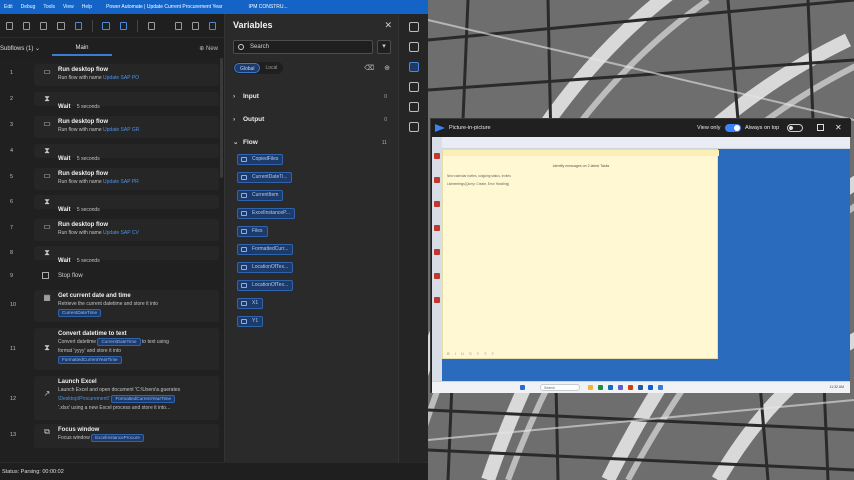 This screenshot has height=480, width=854. What do you see at coordinates (795, 128) in the screenshot?
I see `always-on-top-toggle` at bounding box center [795, 128].